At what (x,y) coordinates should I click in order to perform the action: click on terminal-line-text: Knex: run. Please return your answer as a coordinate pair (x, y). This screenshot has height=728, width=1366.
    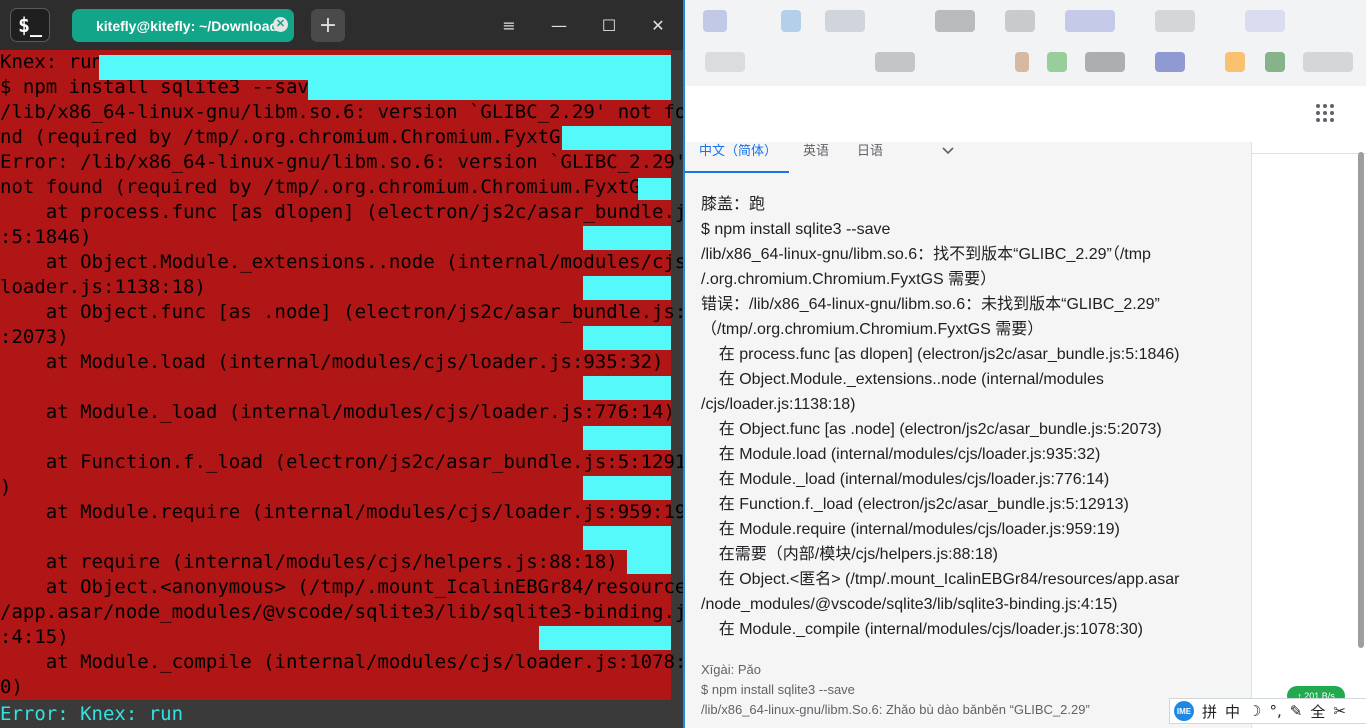
    Looking at the image, I should click on (51, 62).